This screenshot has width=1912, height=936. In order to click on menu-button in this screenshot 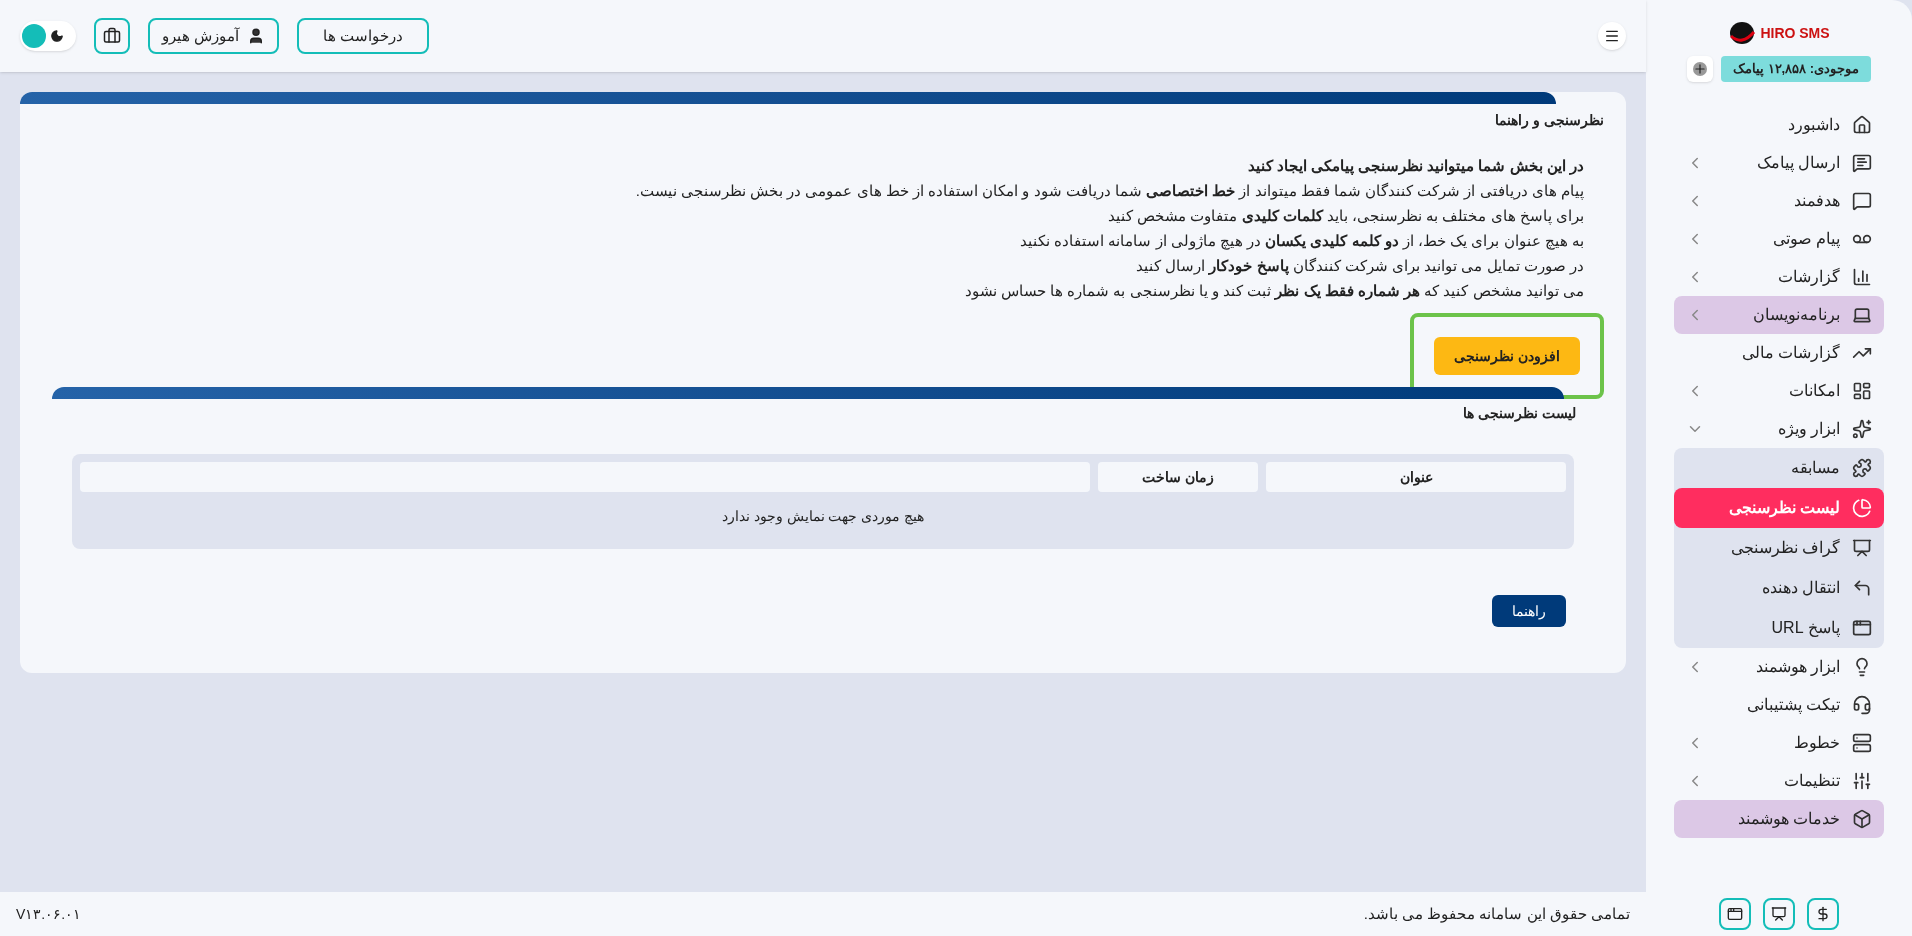, I will do `click(1612, 36)`.